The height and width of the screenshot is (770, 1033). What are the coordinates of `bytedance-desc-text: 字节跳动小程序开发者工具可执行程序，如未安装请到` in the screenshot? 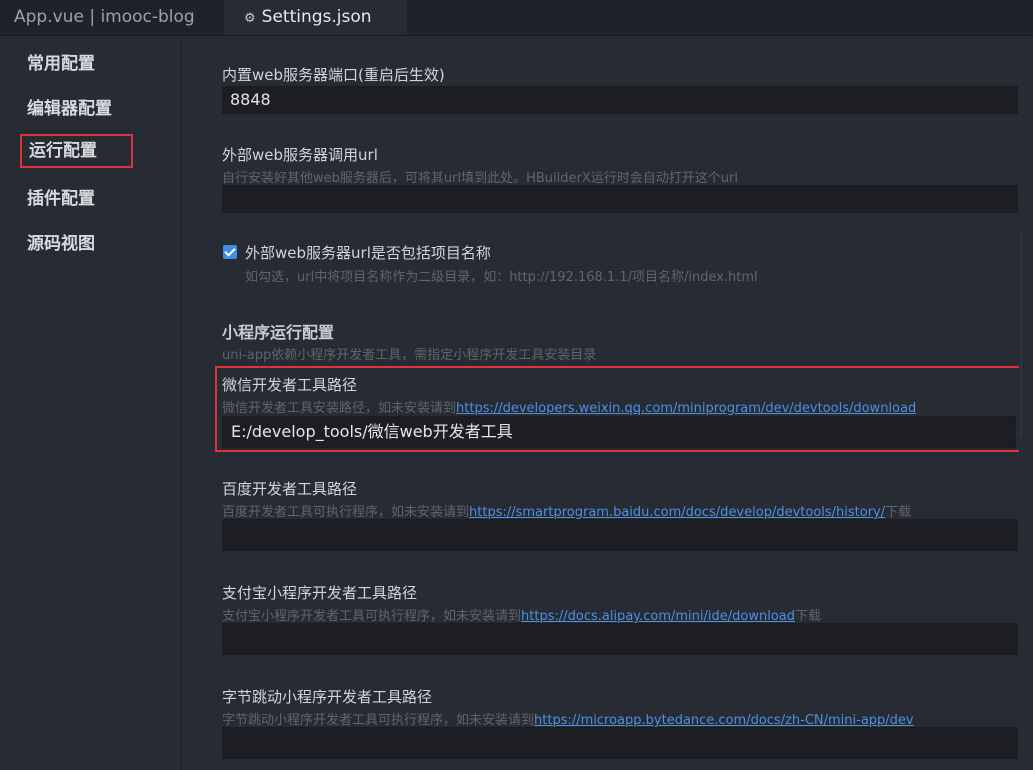 It's located at (378, 720).